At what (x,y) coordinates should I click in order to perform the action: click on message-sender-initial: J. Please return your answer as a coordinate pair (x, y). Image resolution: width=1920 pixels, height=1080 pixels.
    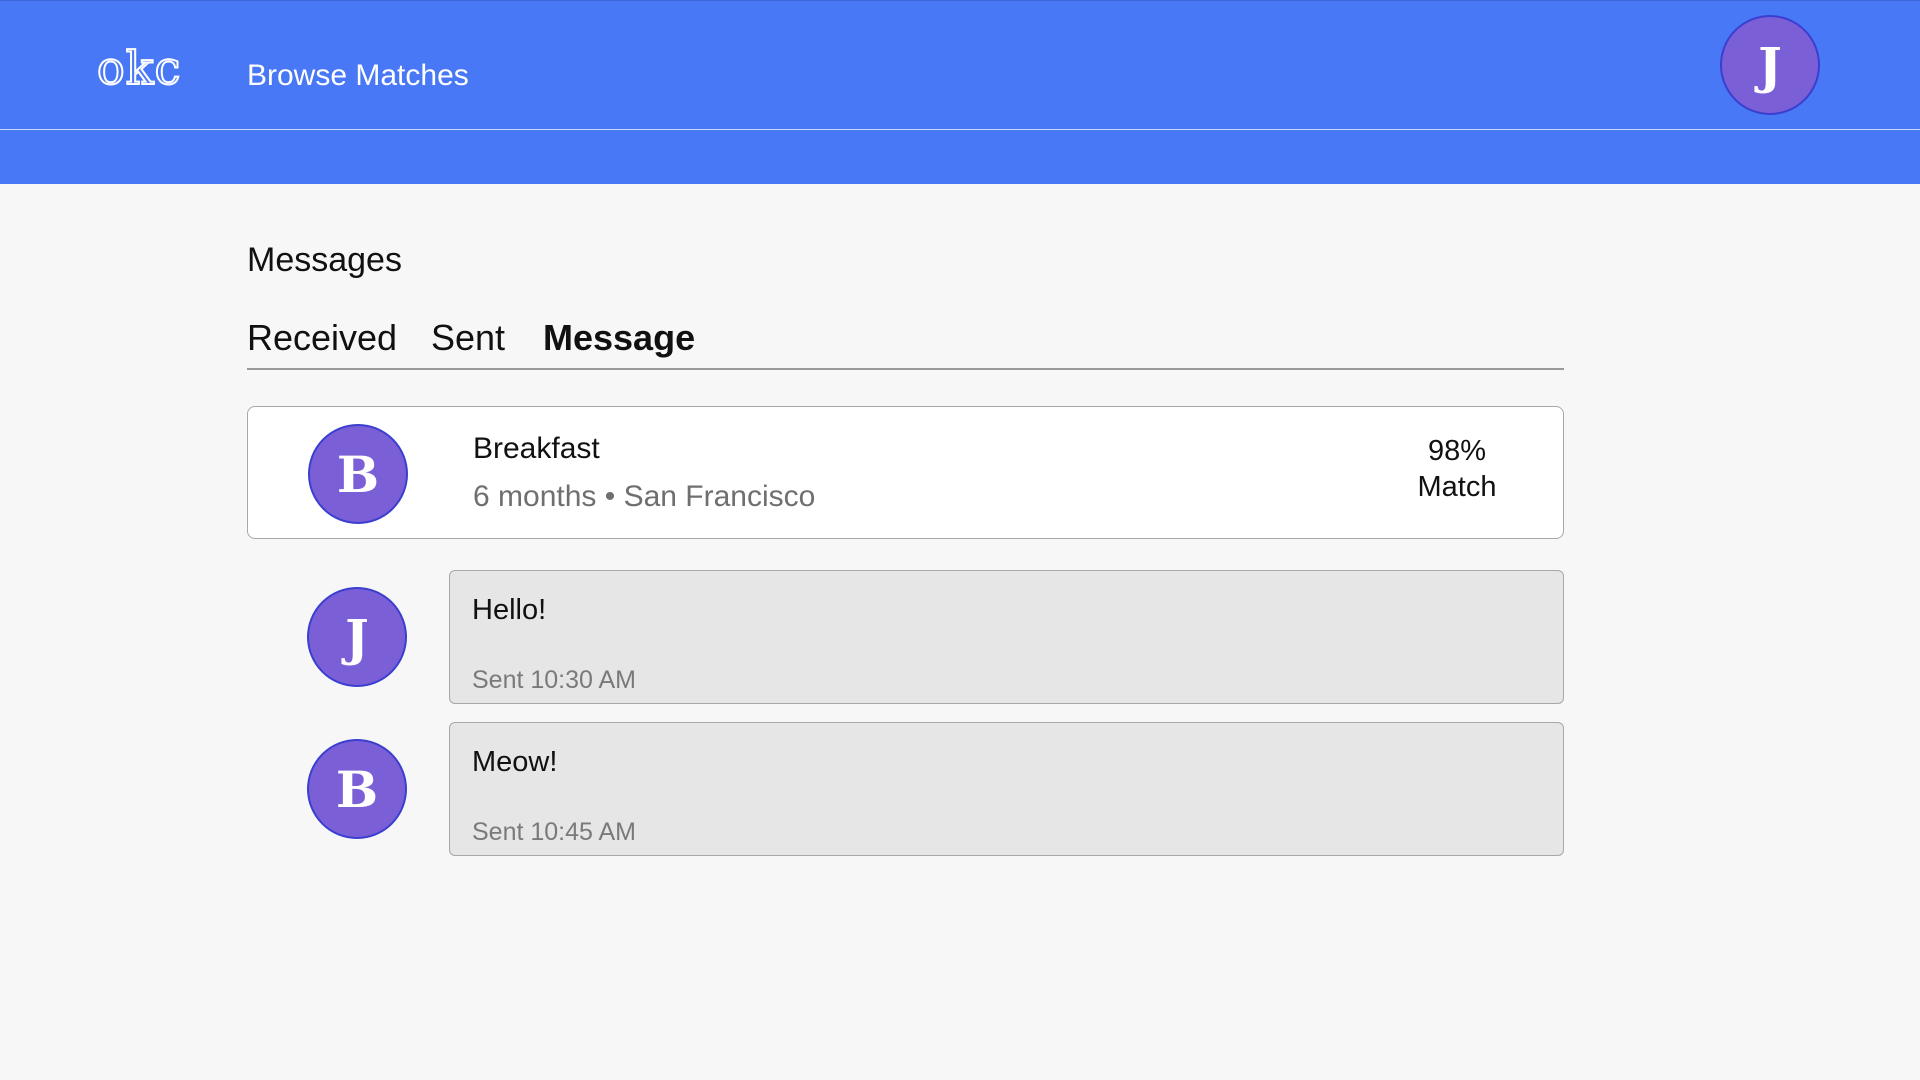
    Looking at the image, I should click on (357, 637).